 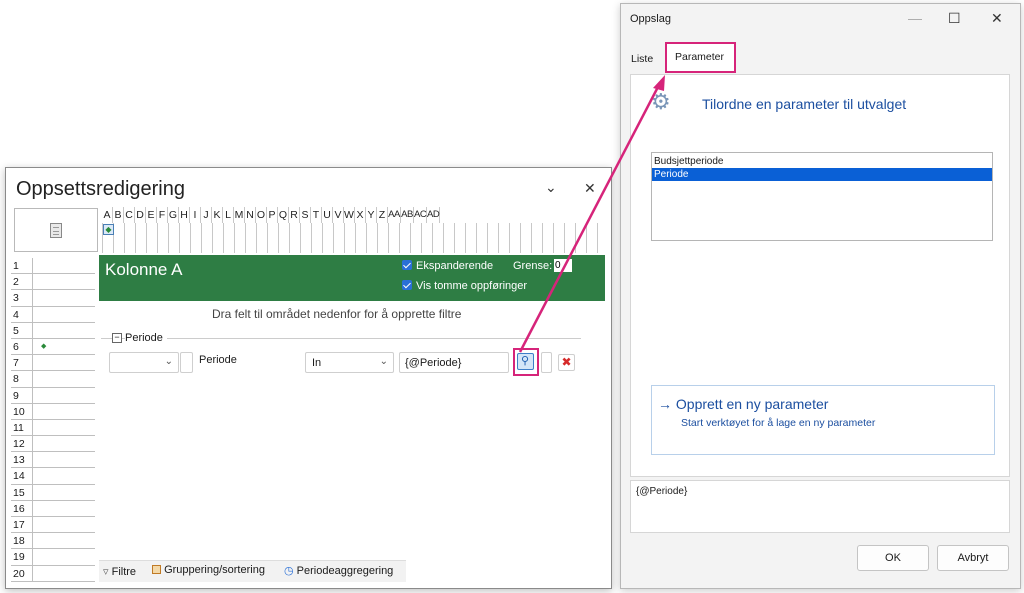 I want to click on row-header: 13, so click(x=53, y=460).